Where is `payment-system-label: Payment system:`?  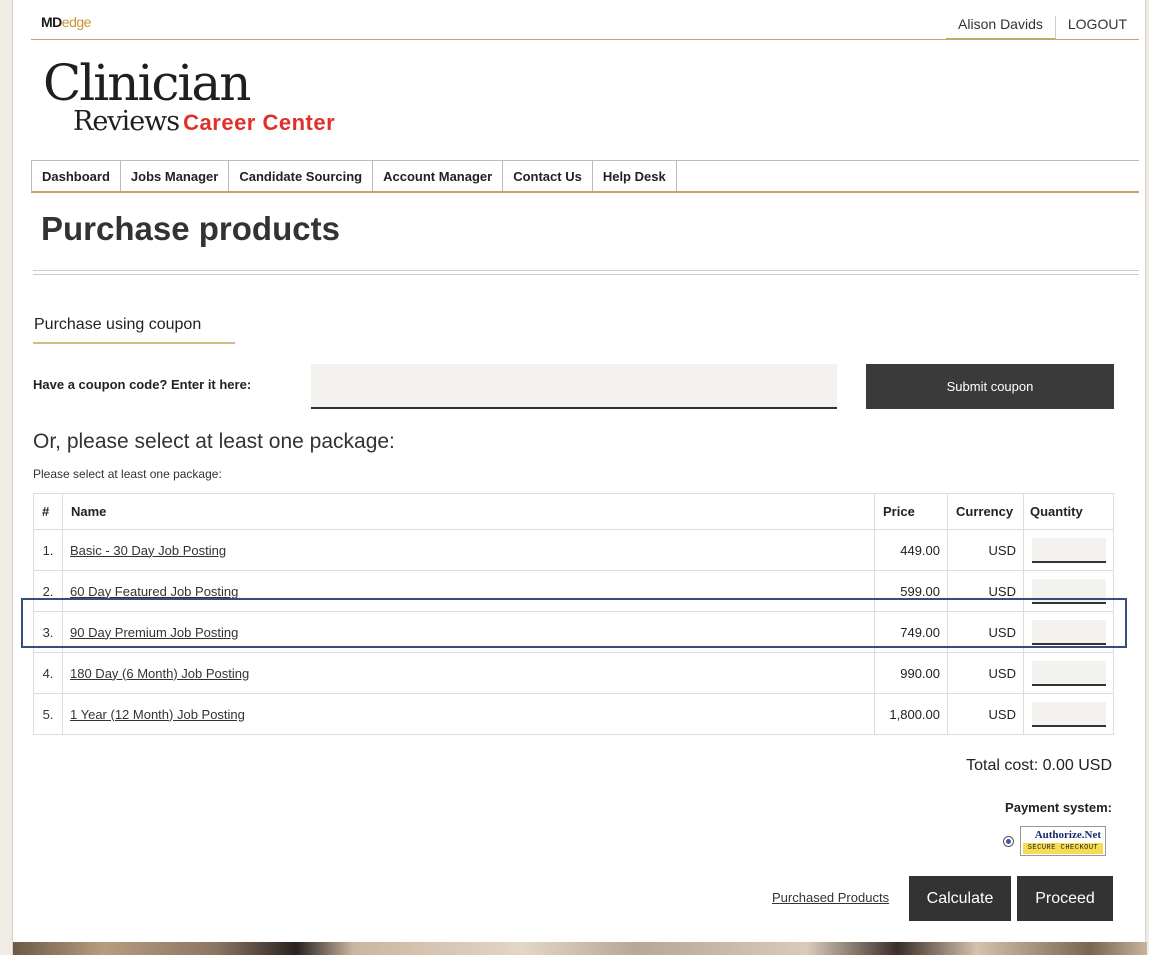
payment-system-label: Payment system: is located at coordinates (1058, 807).